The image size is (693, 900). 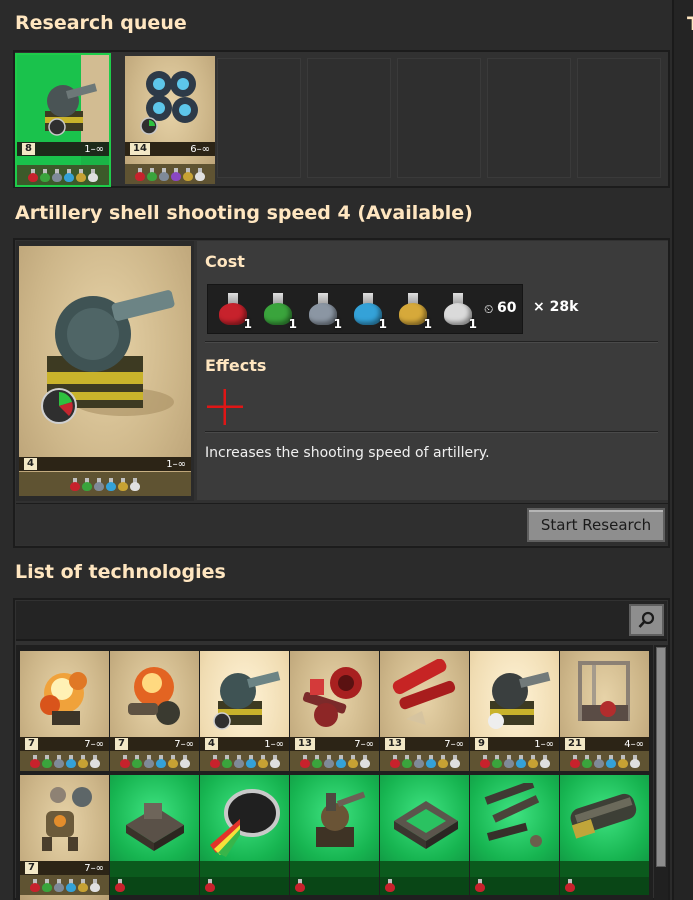 I want to click on flamethrower-icon, so click(x=332, y=697).